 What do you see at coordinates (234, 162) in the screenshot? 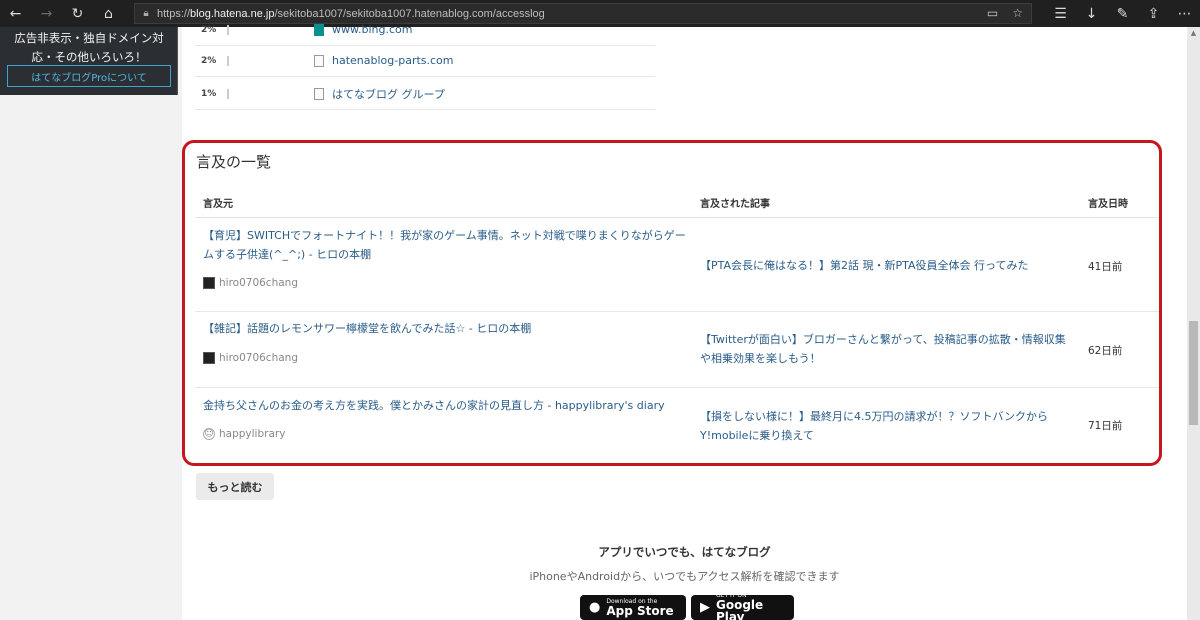
I see `section-title: 言及の一覧` at bounding box center [234, 162].